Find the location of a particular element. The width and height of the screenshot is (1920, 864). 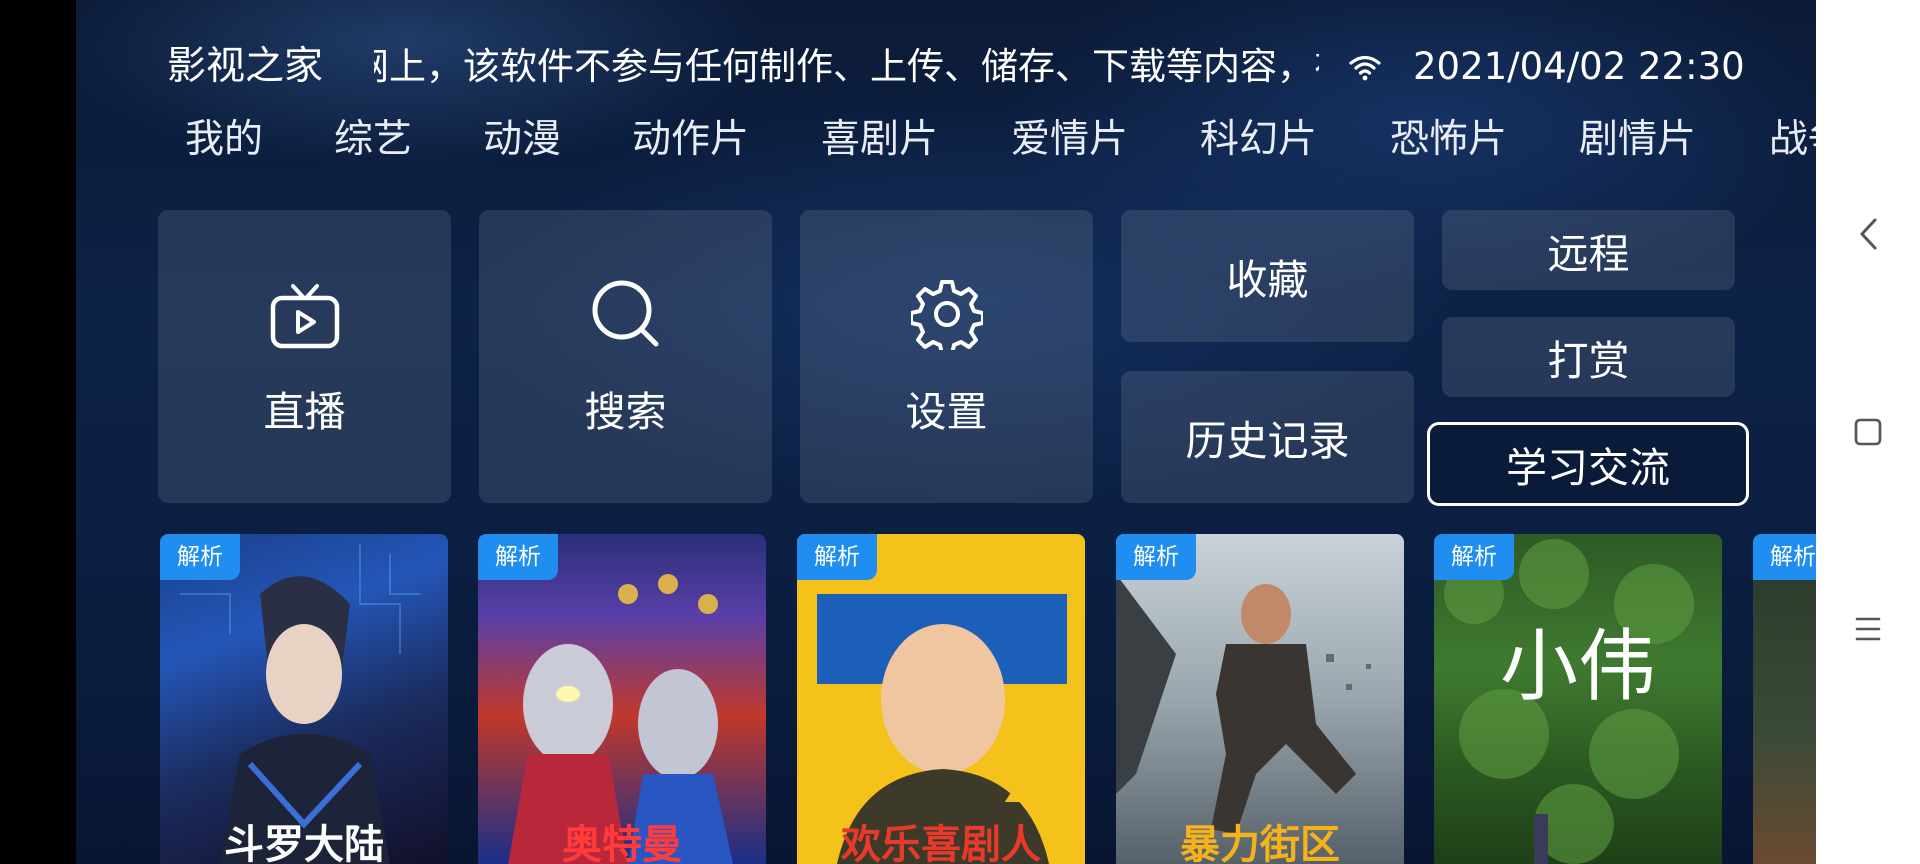

tab-comedy: 喜剧片 is located at coordinates (879, 140).